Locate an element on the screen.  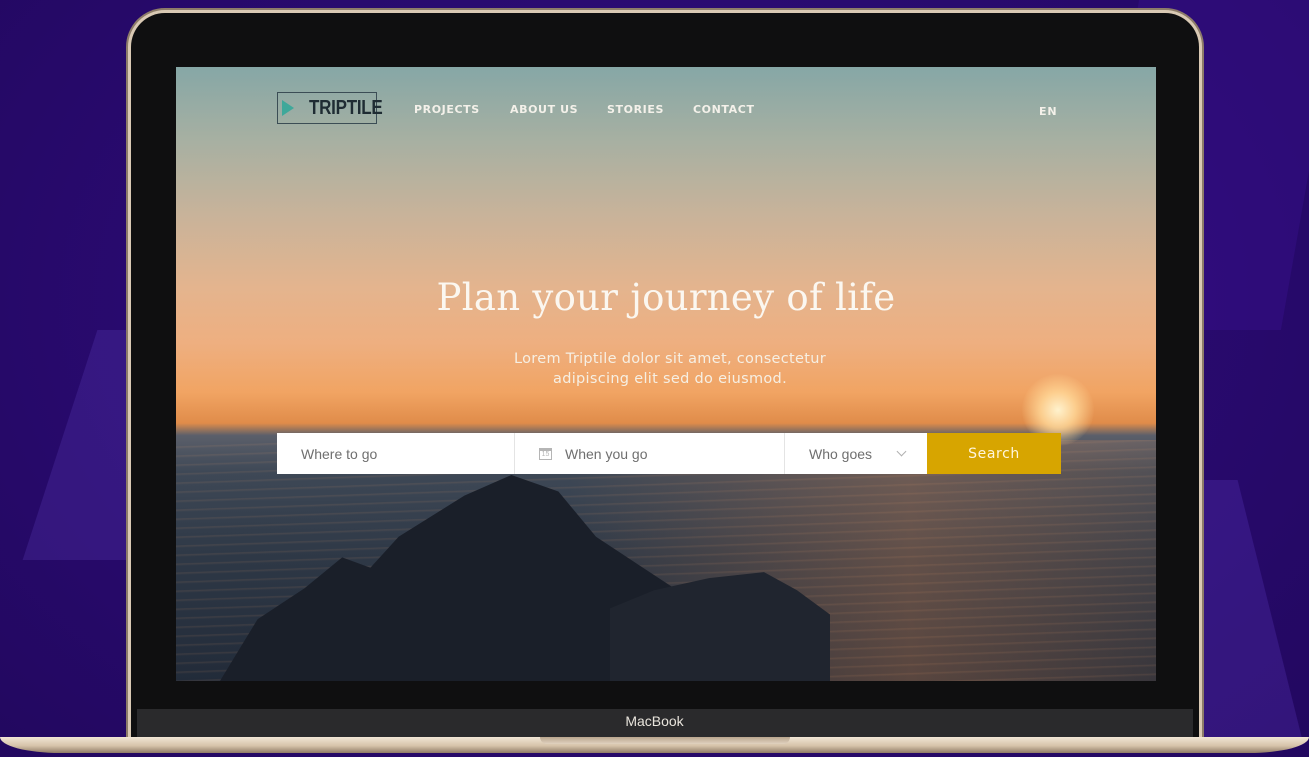
device-label: MacBook is located at coordinates (654, 721).